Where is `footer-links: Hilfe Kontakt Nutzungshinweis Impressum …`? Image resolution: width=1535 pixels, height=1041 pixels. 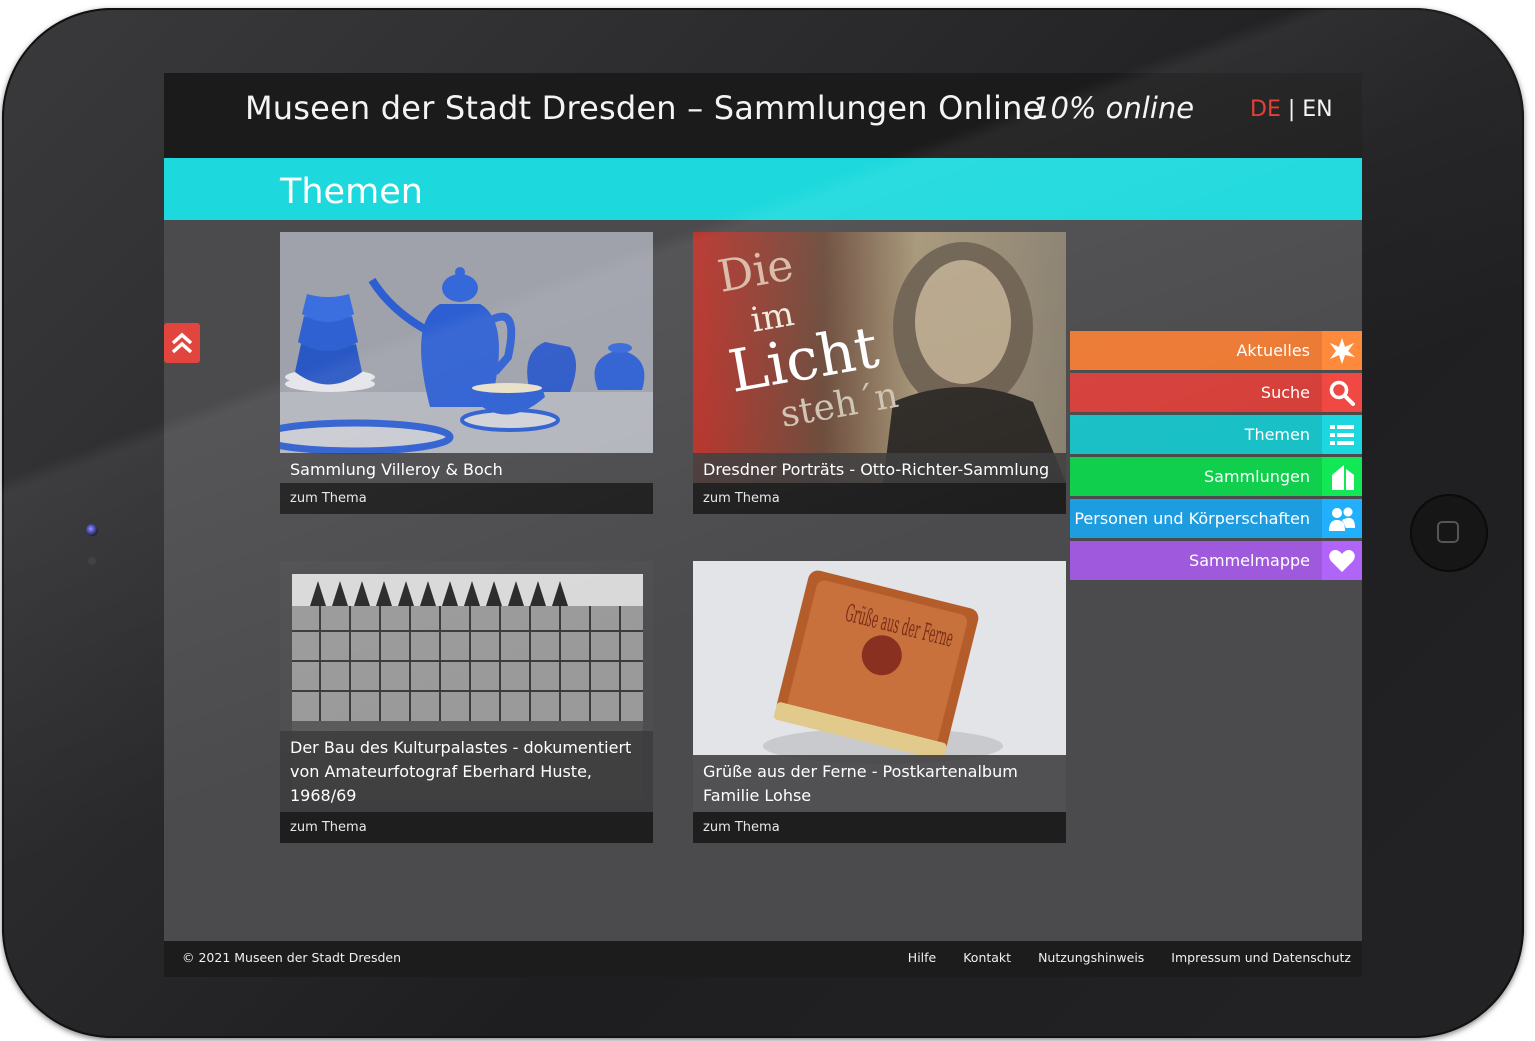 footer-links: Hilfe Kontakt Nutzungshinweis Impressum … is located at coordinates (1118, 957).